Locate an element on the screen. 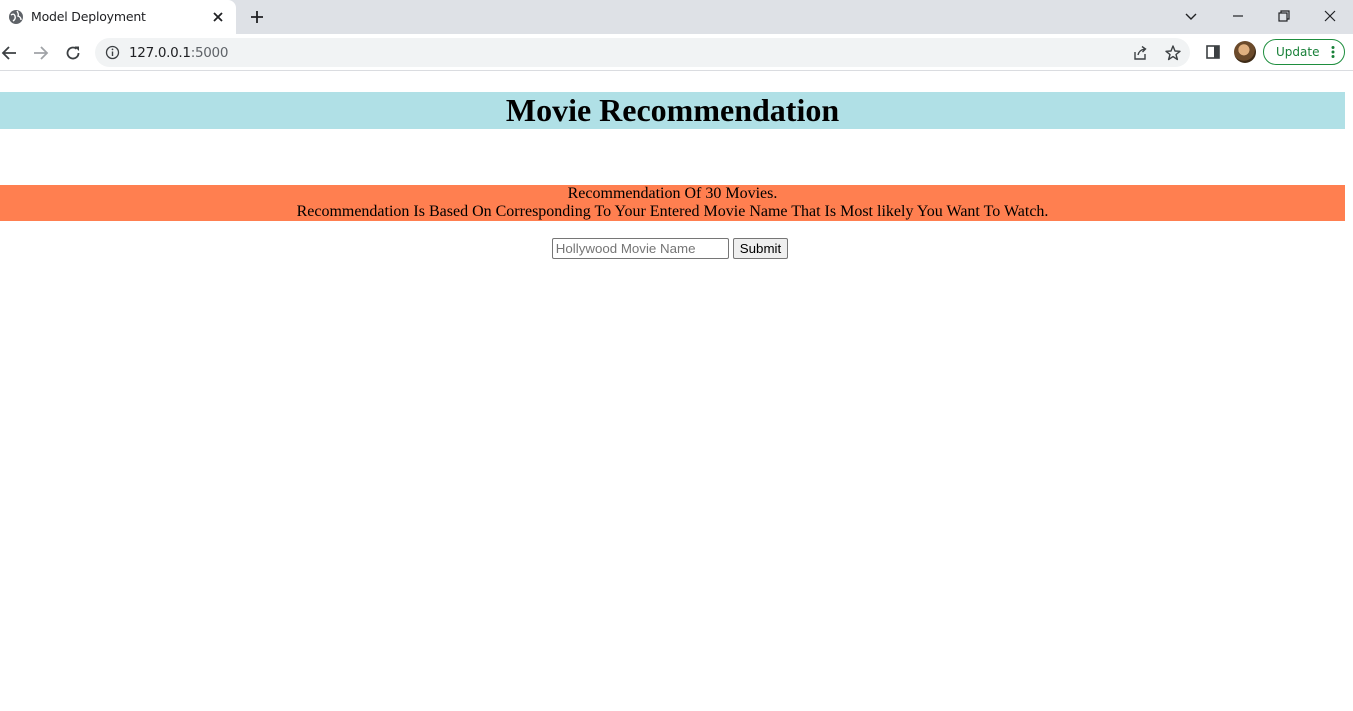 Image resolution: width=1353 pixels, height=711 pixels. address-bar: 127.0.0.1:5000 is located at coordinates (642, 52).